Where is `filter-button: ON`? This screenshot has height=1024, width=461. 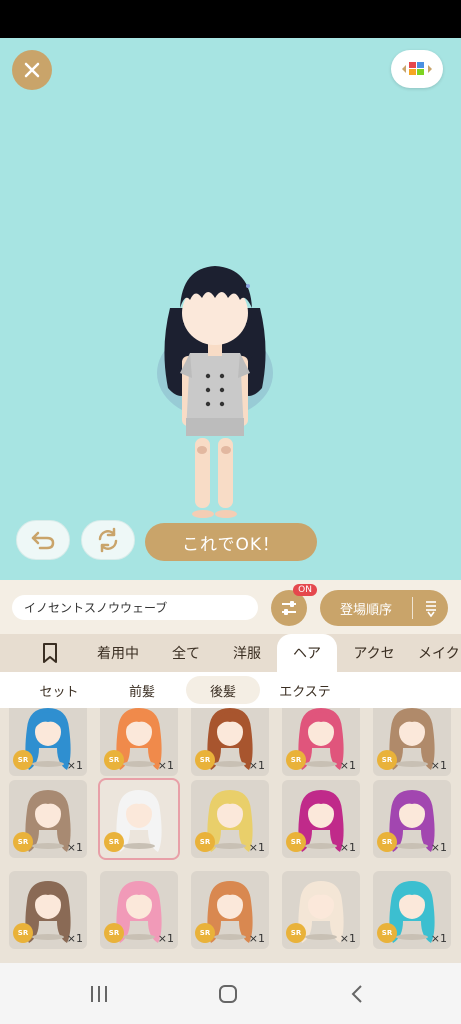 filter-button: ON is located at coordinates (294, 605).